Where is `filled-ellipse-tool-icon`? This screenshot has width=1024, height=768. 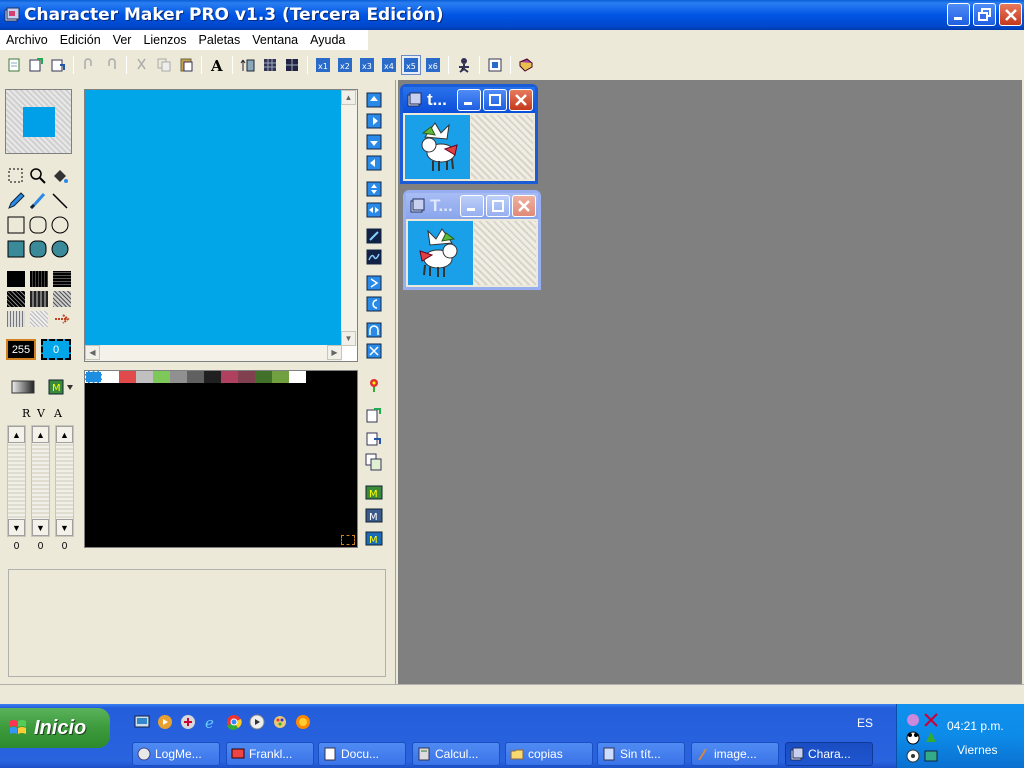 filled-ellipse-tool-icon is located at coordinates (60, 249).